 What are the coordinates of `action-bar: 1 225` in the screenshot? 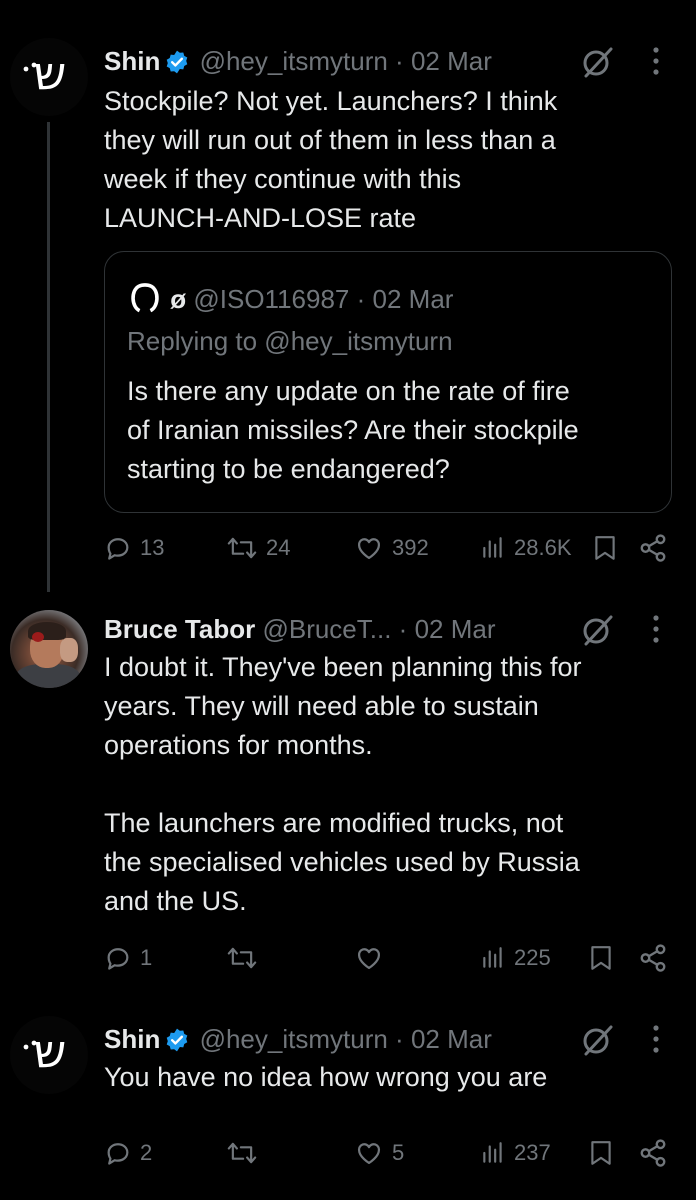 It's located at (389, 958).